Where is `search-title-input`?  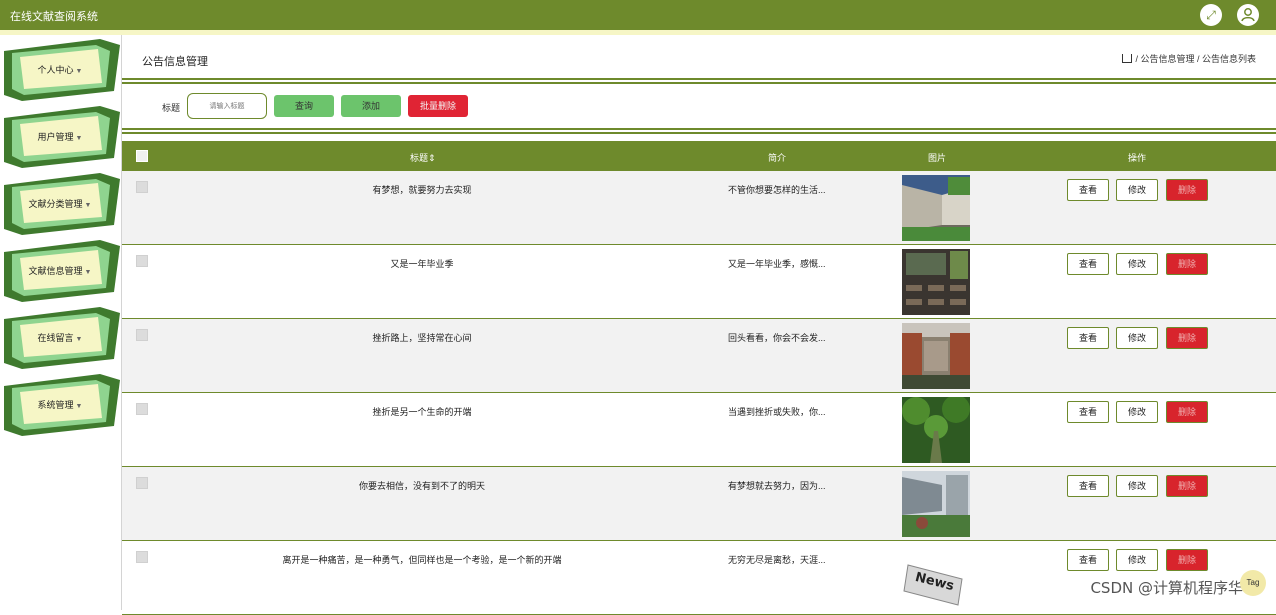
search-title-input is located at coordinates (227, 106).